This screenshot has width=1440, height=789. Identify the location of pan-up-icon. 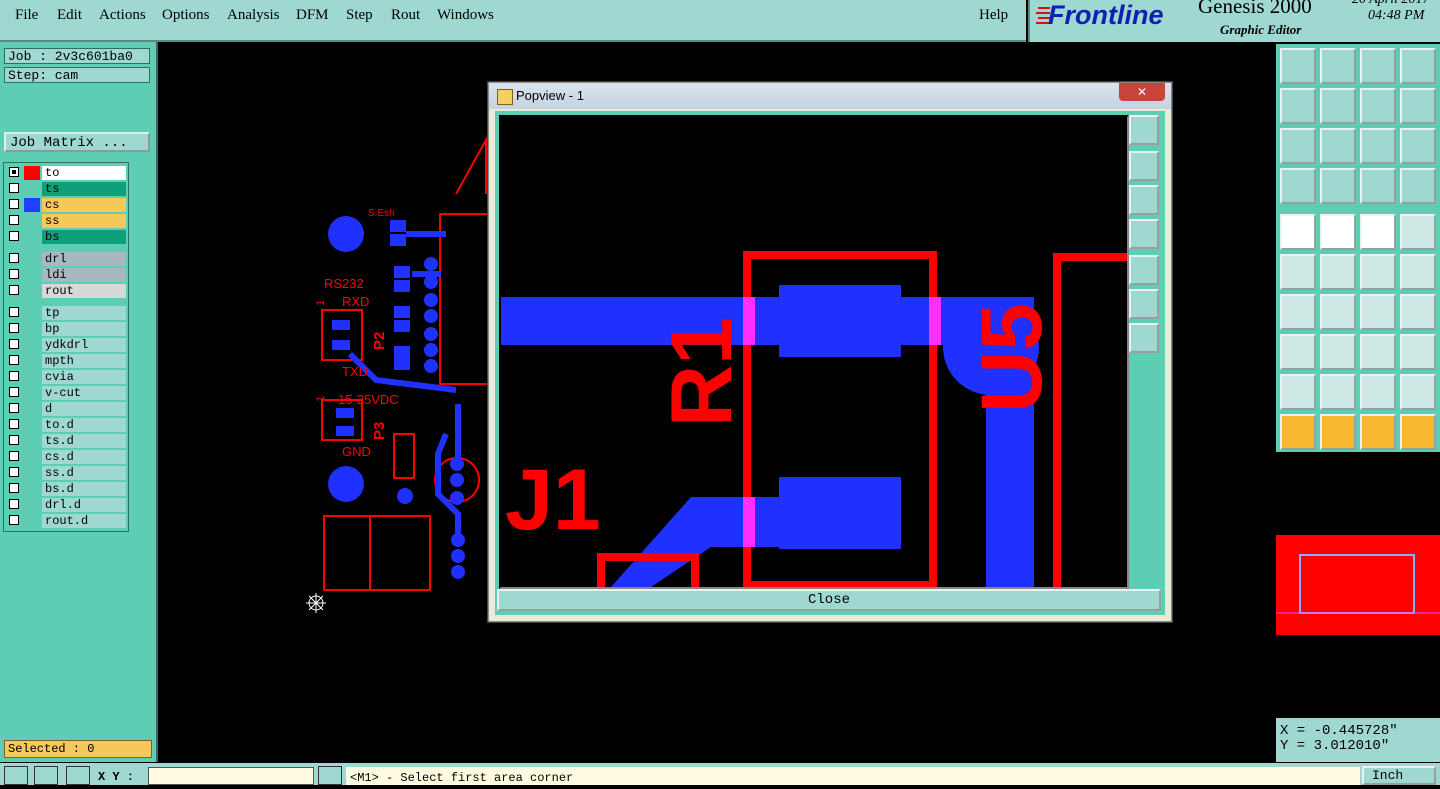
(1338, 66).